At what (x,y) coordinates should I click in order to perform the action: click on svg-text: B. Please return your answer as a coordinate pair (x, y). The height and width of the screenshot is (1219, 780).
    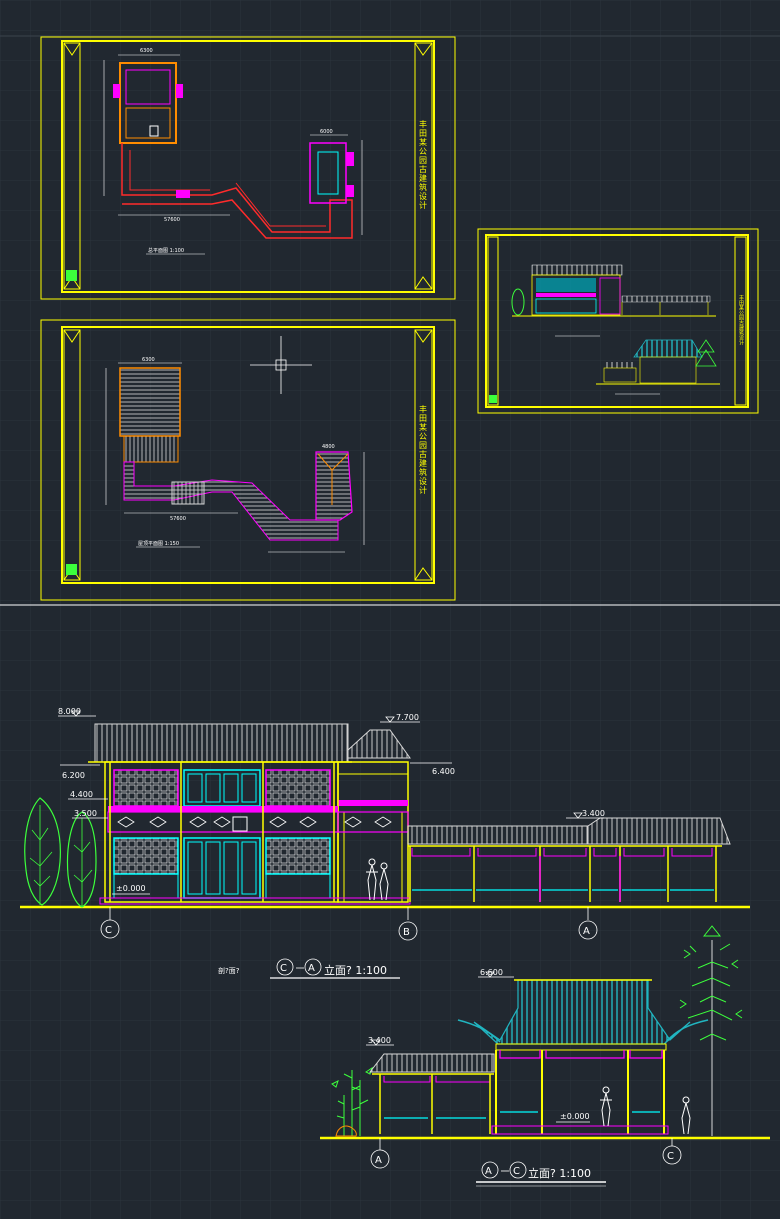
    Looking at the image, I should click on (406, 932).